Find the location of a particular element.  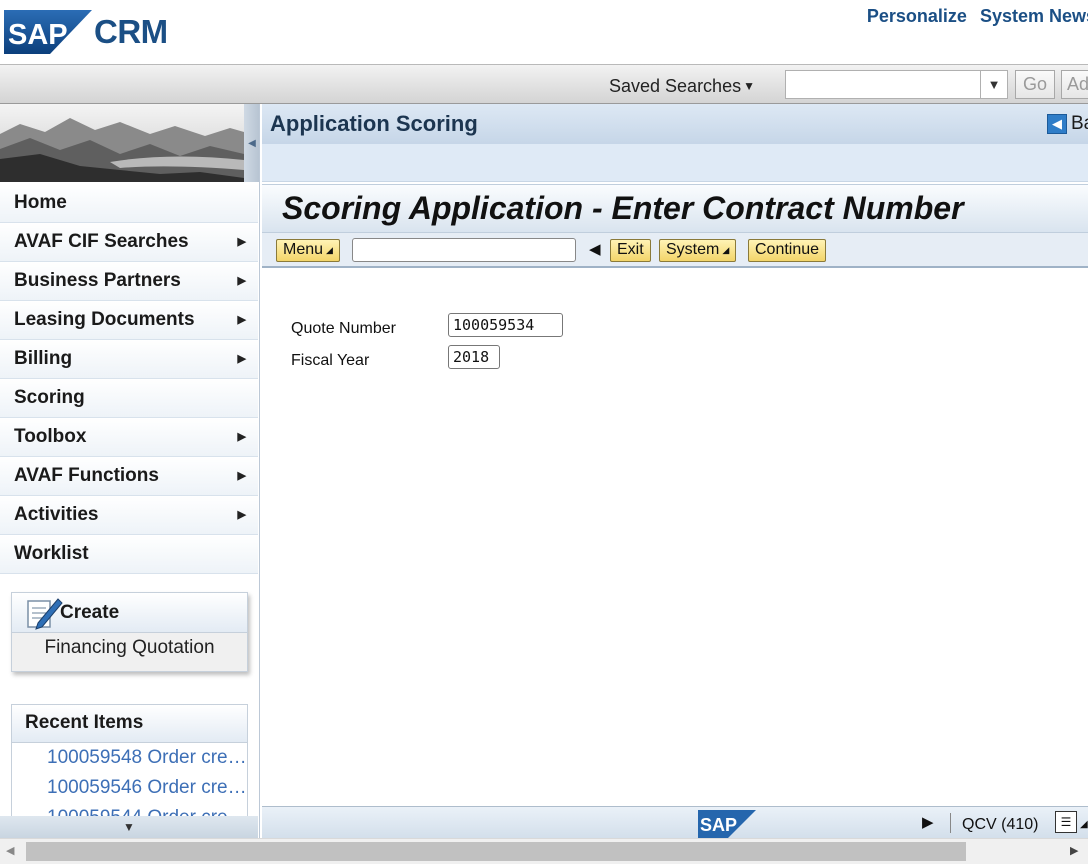

scroll-left-icon: ◀ is located at coordinates (10, 850).